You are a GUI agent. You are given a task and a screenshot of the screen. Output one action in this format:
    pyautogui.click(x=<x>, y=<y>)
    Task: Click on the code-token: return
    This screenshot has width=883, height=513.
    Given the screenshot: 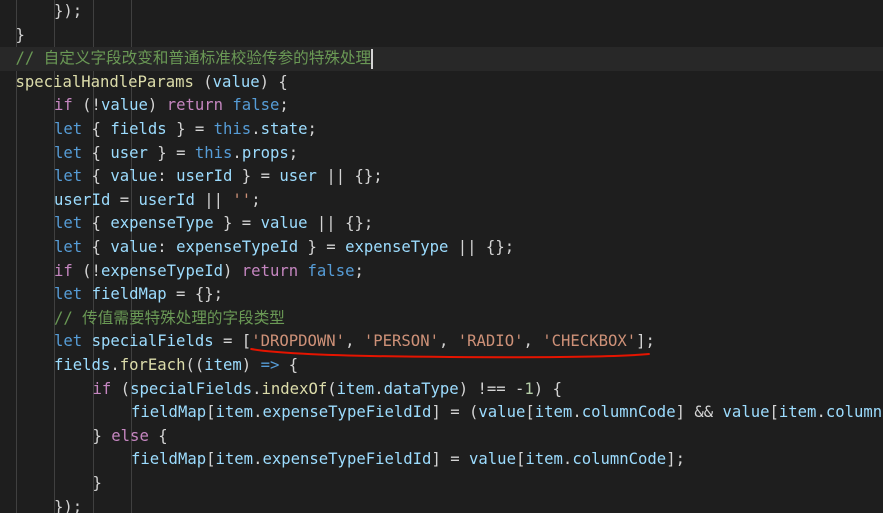 What is the action you would take?
    pyautogui.click(x=195, y=105)
    